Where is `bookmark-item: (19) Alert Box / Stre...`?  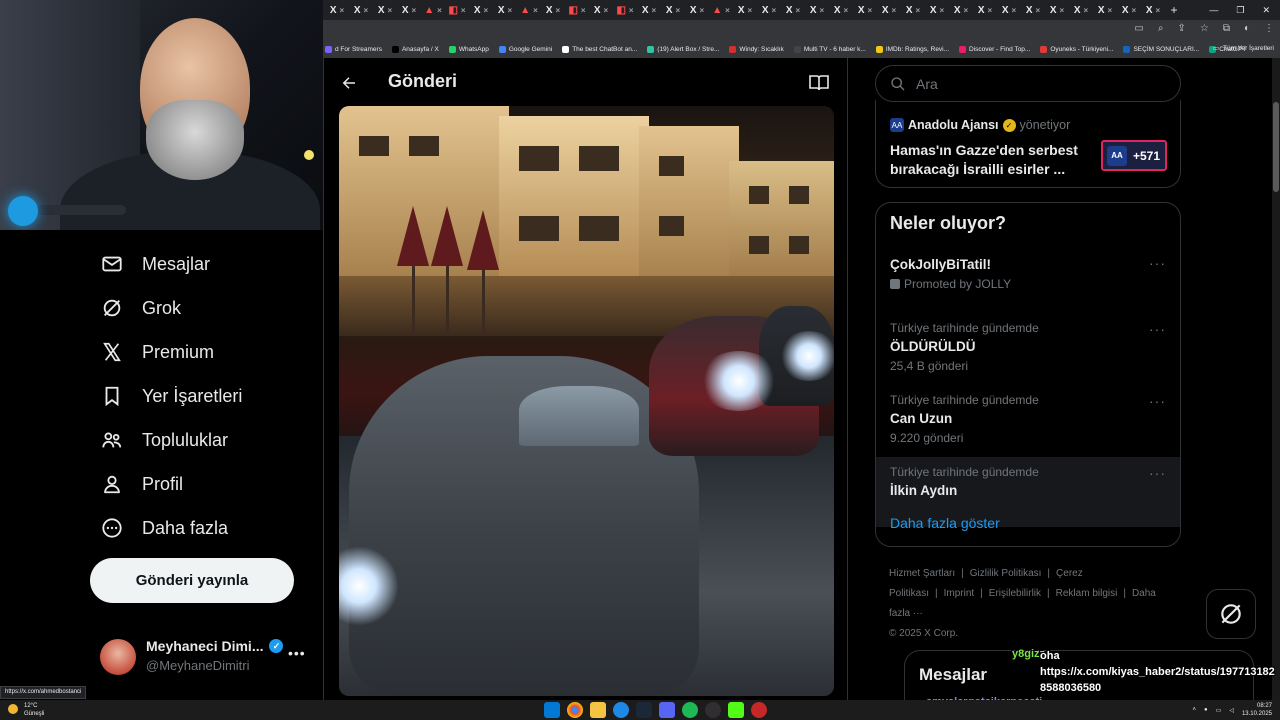
bookmark-item: (19) Alert Box / Stre... is located at coordinates (683, 49).